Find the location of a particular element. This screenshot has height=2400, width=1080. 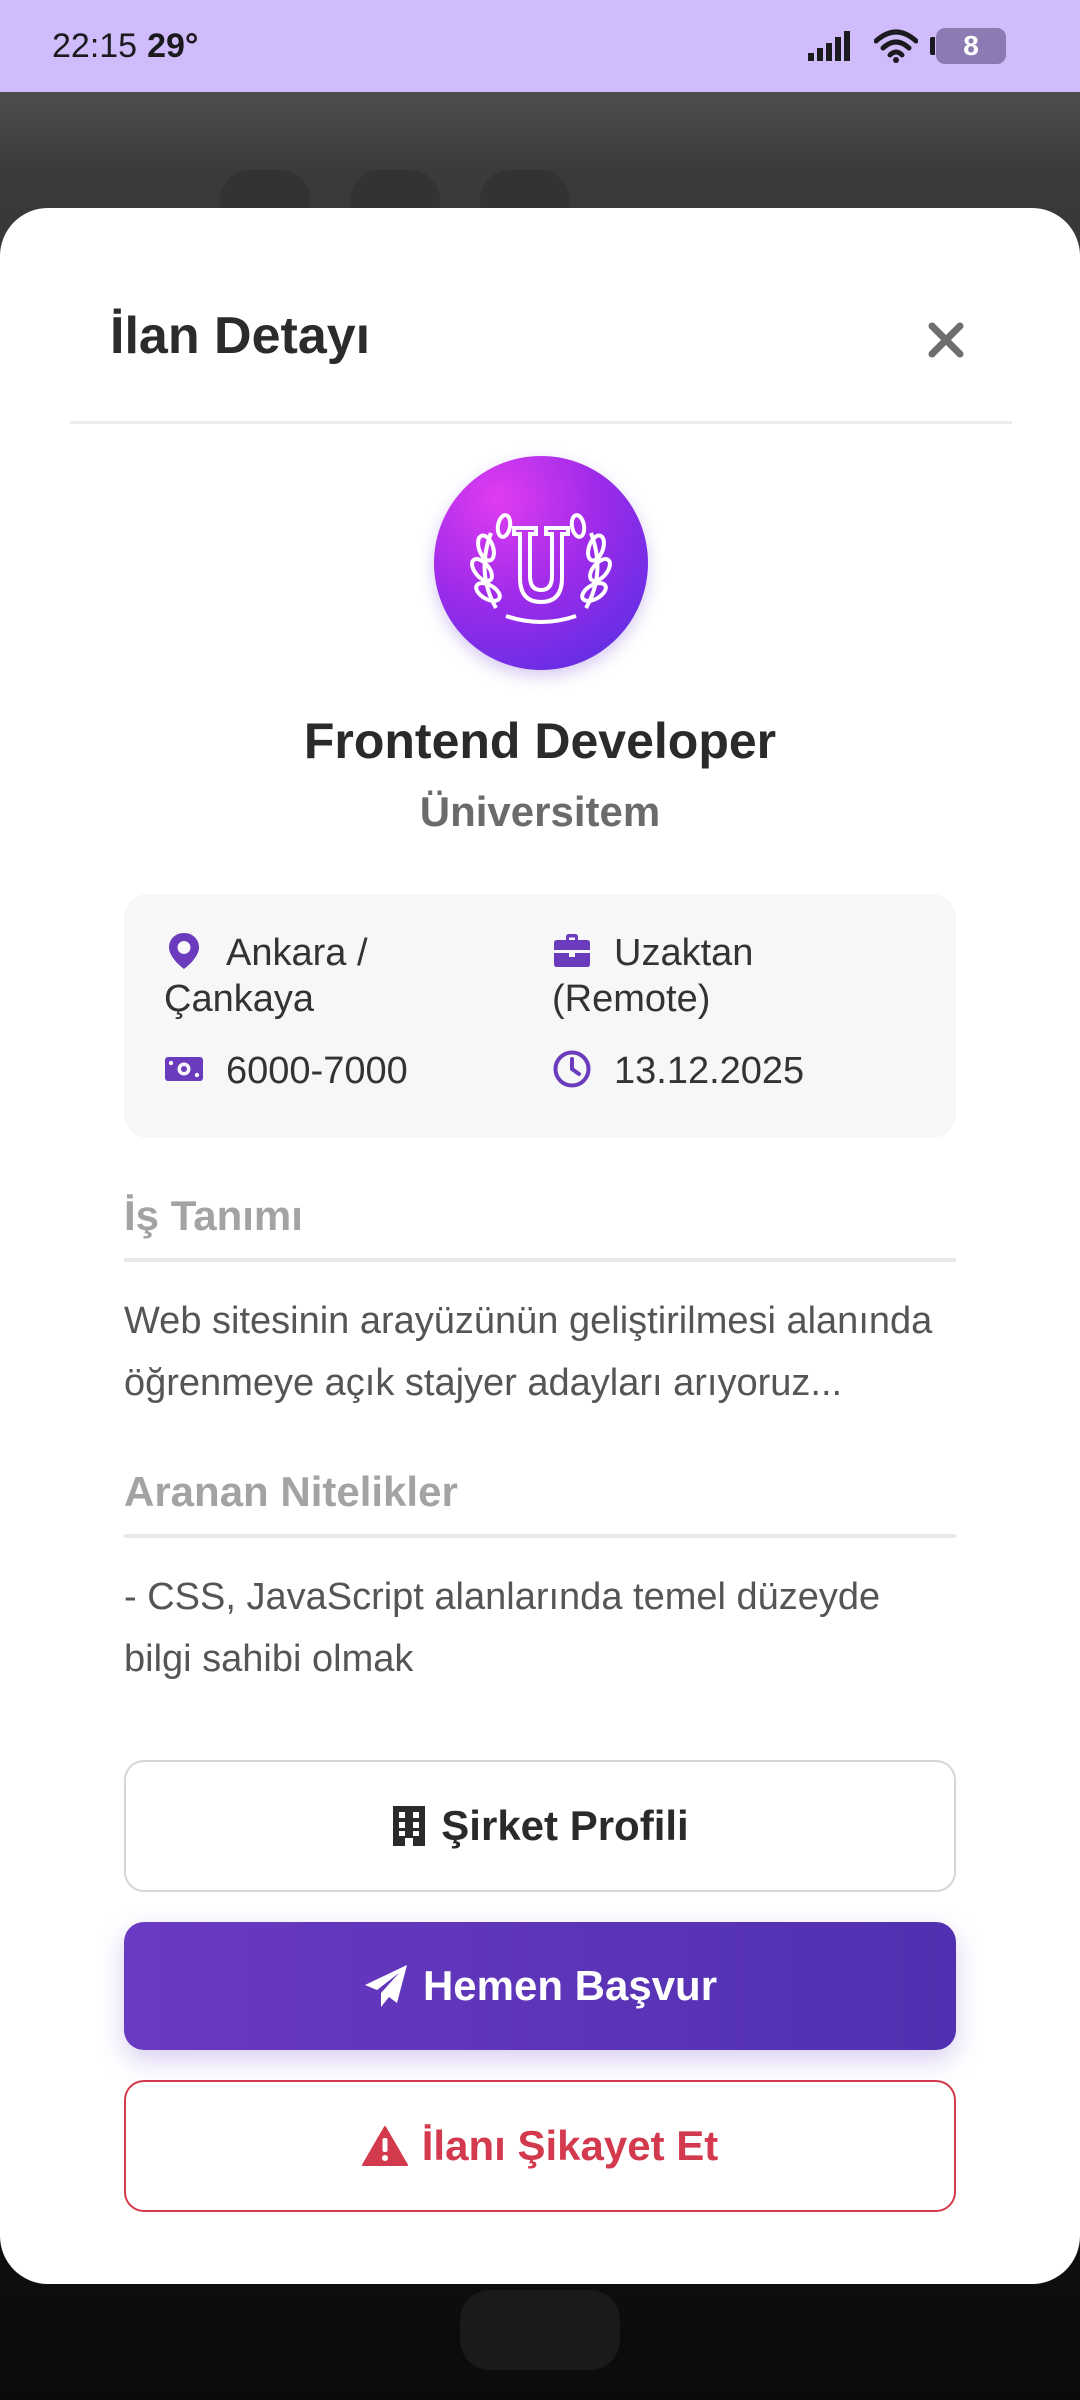

work-type-line1: Uzaktan is located at coordinates (684, 953).